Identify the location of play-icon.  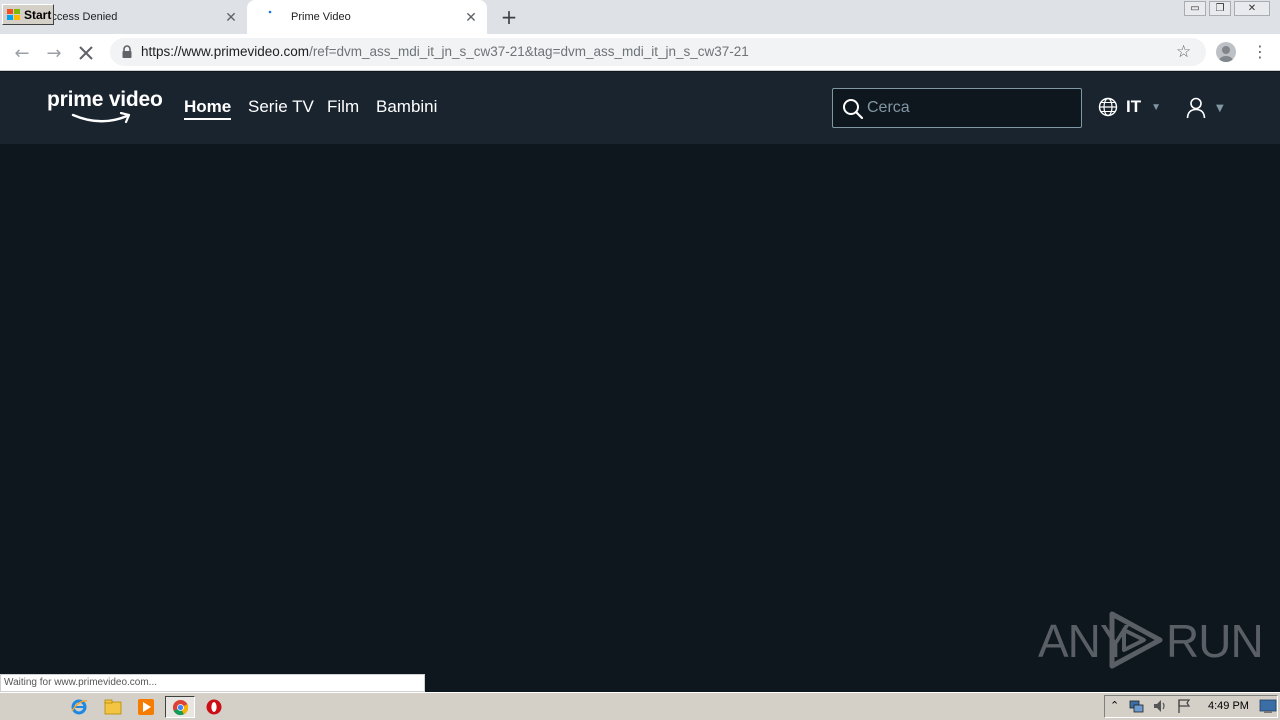
(1136, 640).